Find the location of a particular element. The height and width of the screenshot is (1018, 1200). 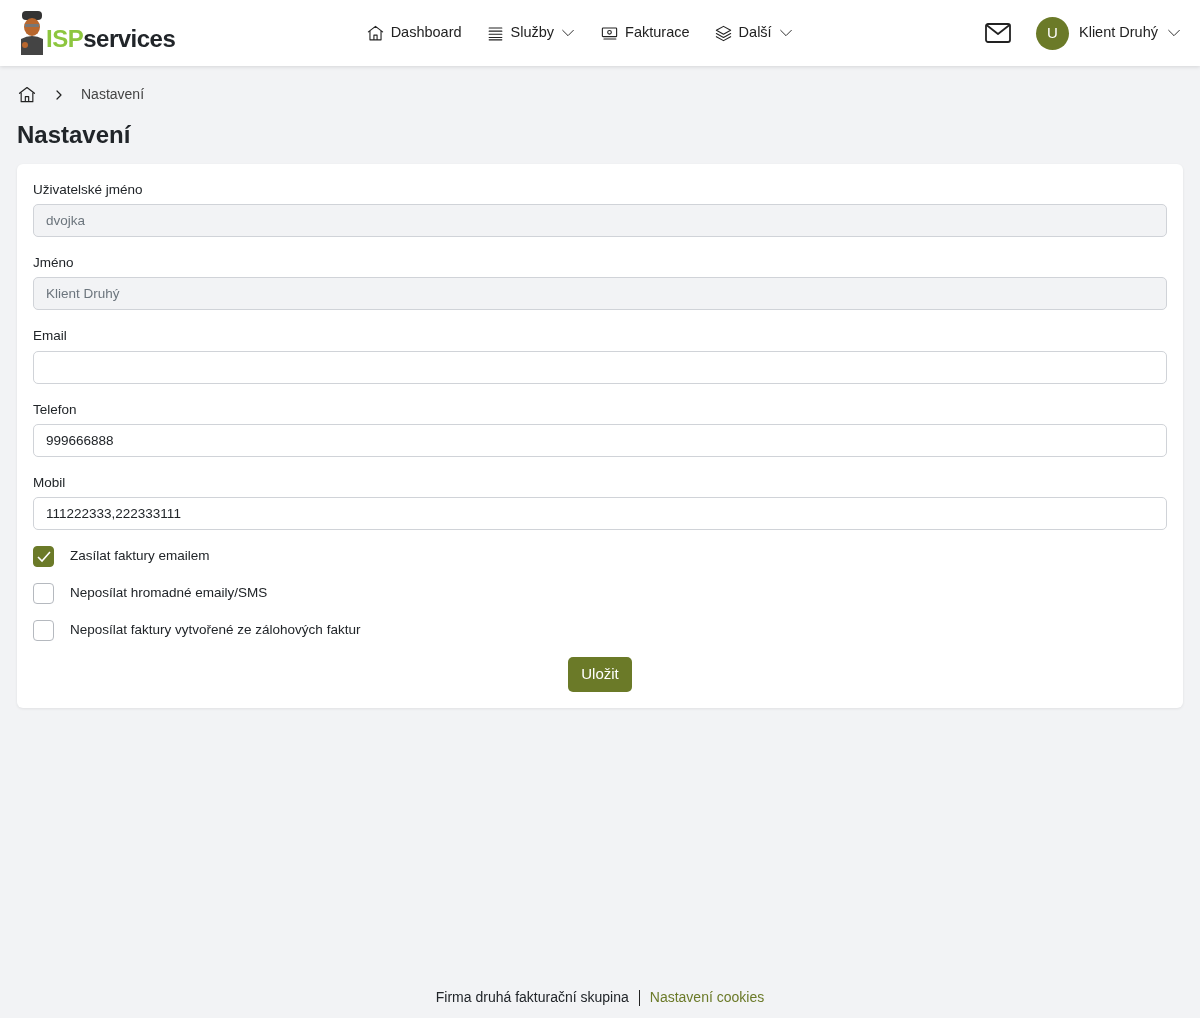

breadcrumb-item: Nastavení is located at coordinates (113, 94).